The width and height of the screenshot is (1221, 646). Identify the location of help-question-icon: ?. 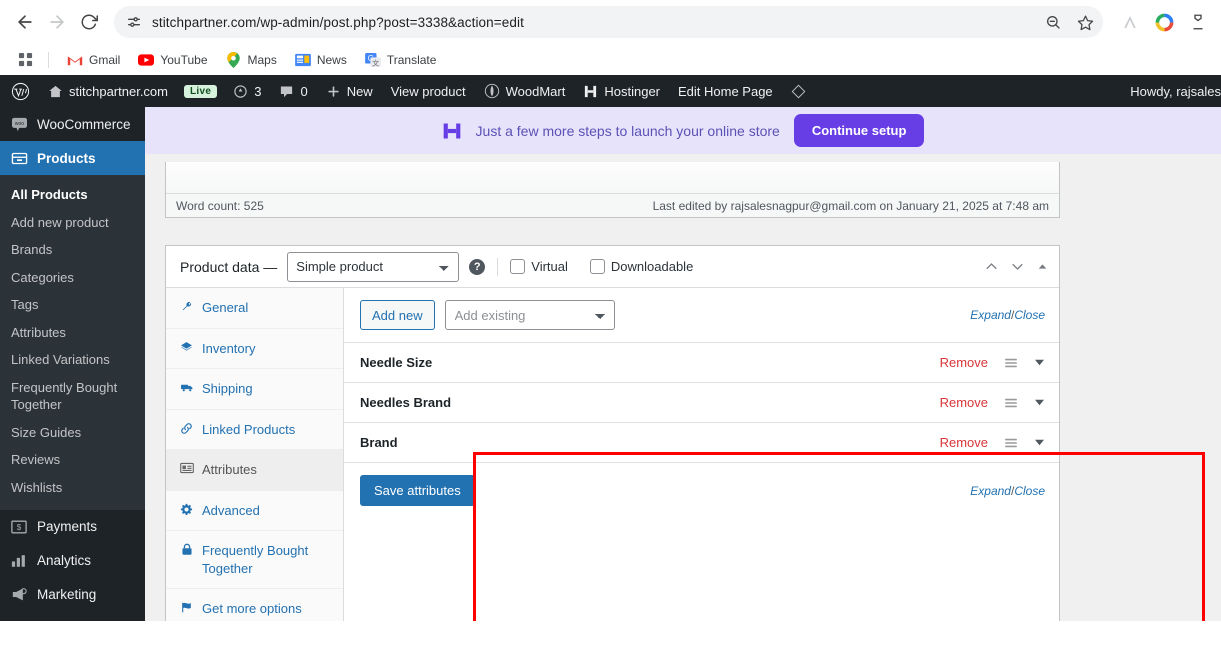
(477, 266).